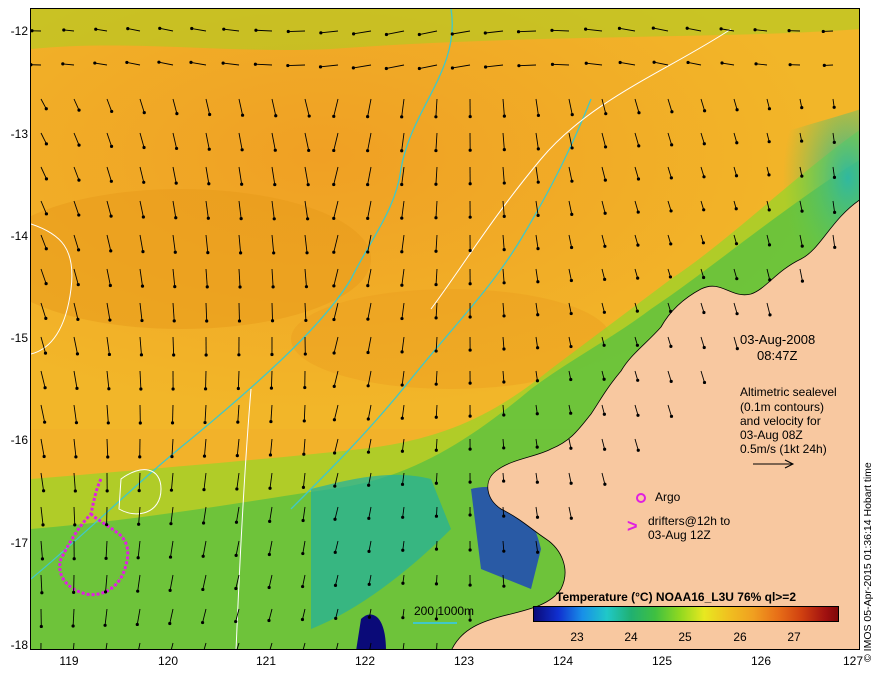 This screenshot has height=680, width=880. Describe the element at coordinates (853, 661) in the screenshot. I see `x-tick-label: 127` at that location.